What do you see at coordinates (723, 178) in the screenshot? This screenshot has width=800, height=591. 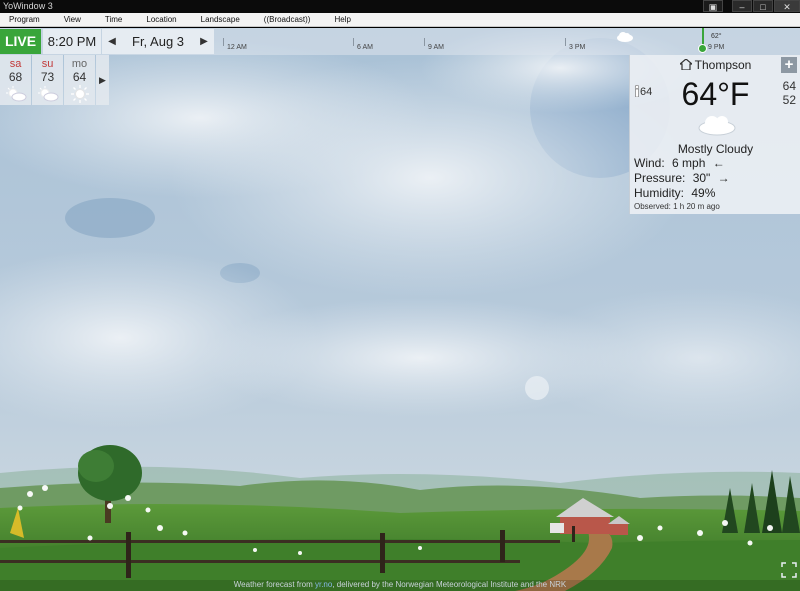 I see `pressure-trend-icon: →` at bounding box center [723, 178].